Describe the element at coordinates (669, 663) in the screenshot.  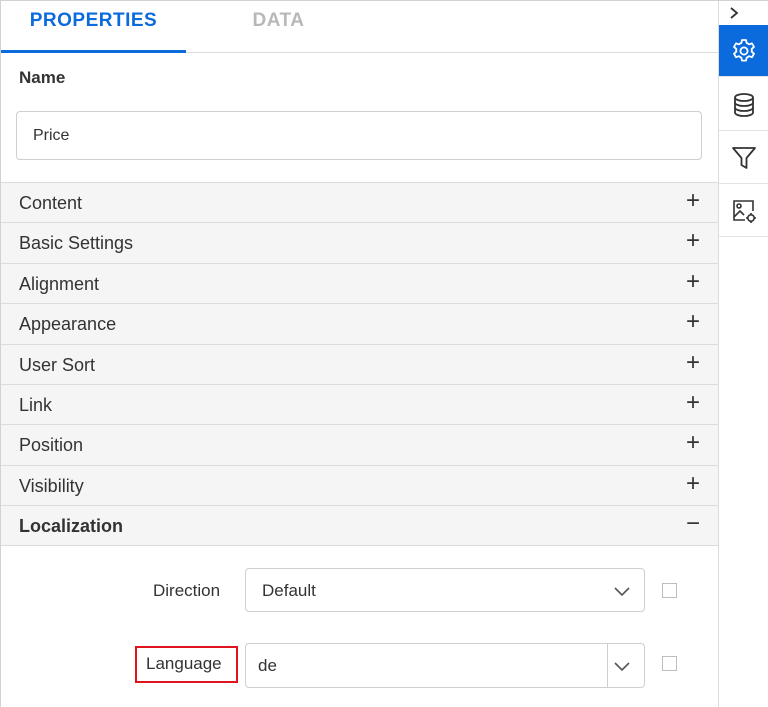
I see `language-checkbox` at that location.